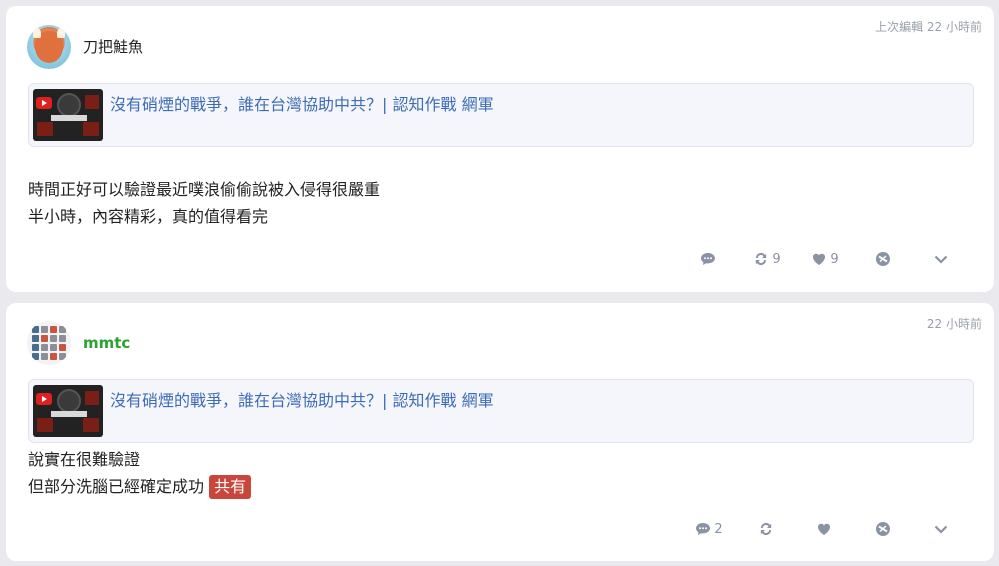  What do you see at coordinates (106, 343) in the screenshot?
I see `username: mmtc` at bounding box center [106, 343].